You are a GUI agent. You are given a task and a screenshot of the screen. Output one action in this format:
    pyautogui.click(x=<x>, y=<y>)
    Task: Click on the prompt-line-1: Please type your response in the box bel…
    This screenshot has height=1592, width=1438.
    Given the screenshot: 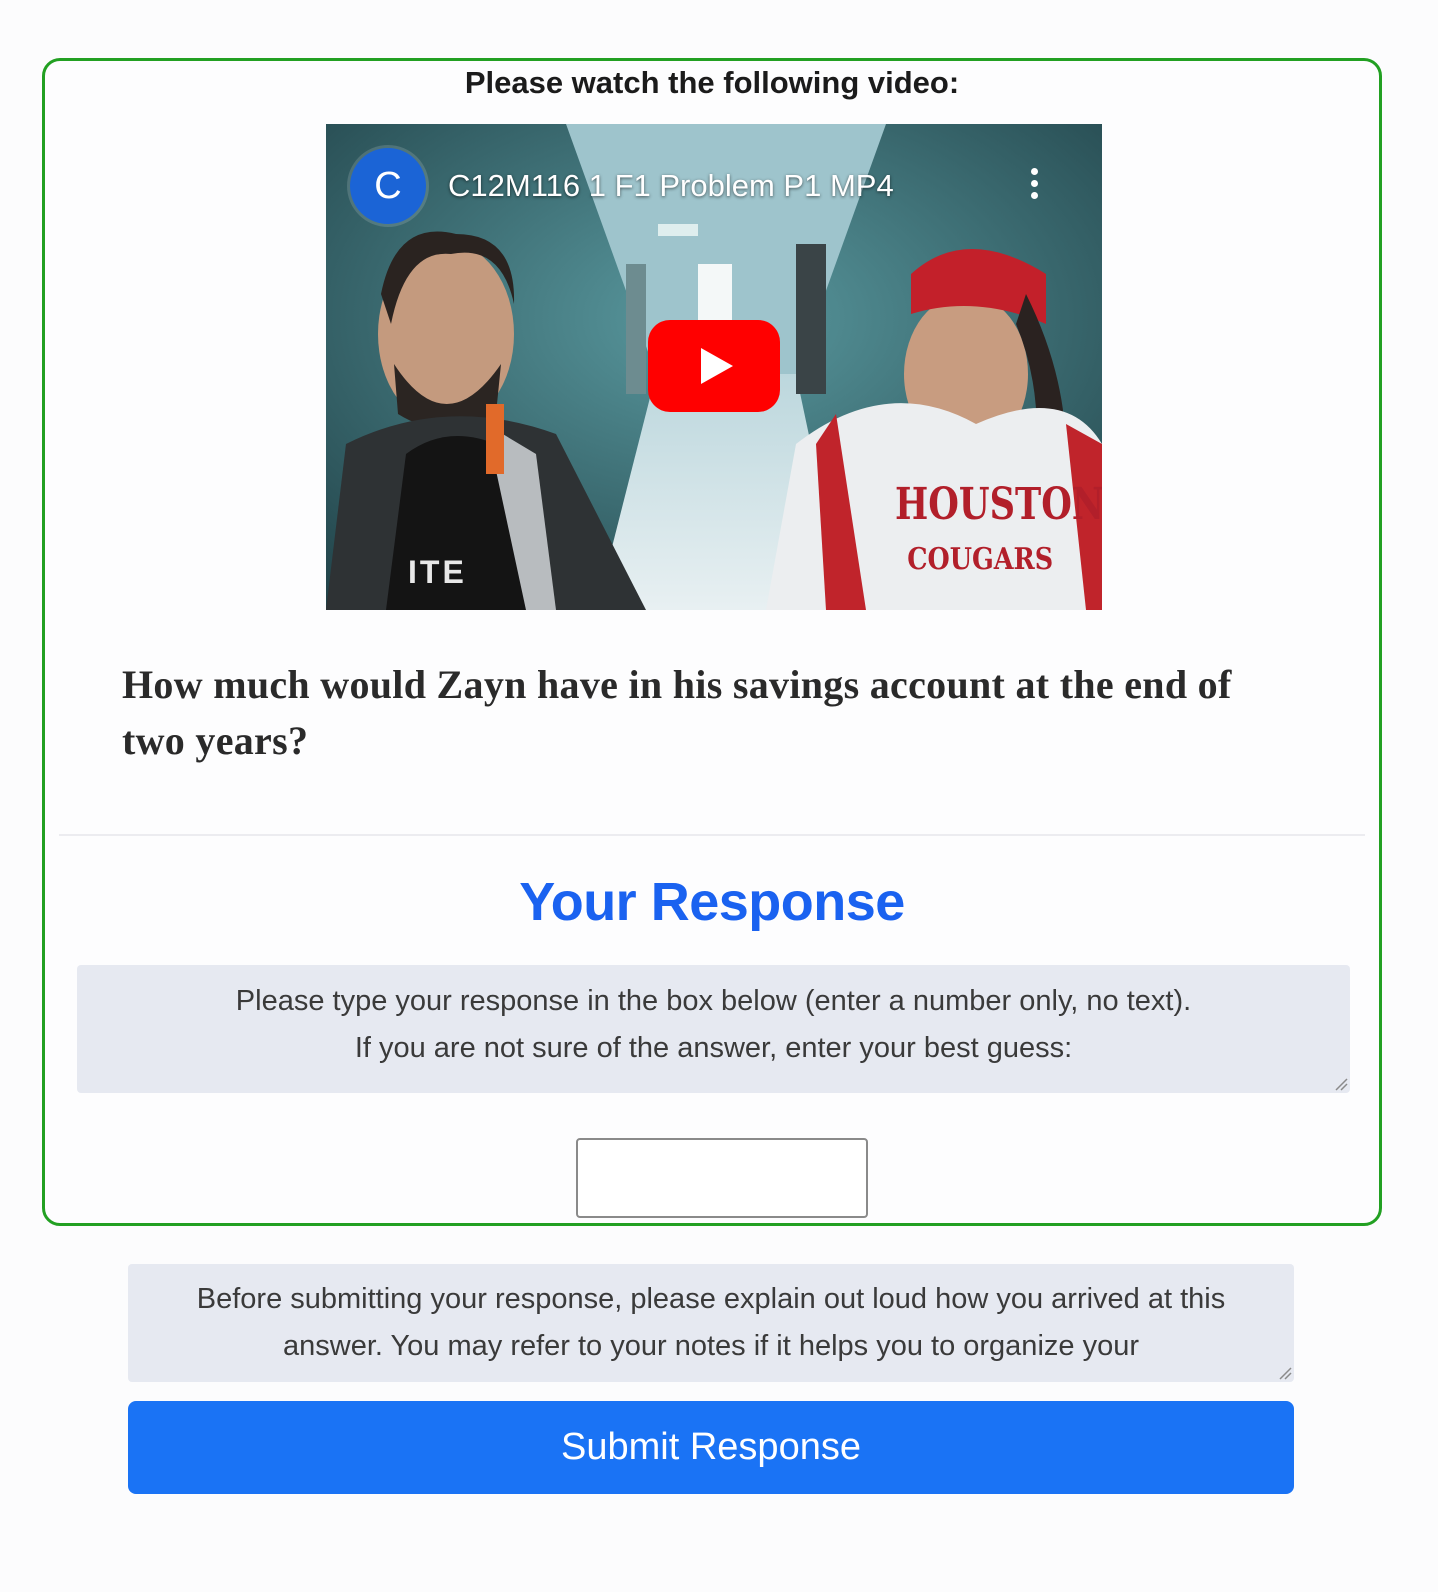 What is the action you would take?
    pyautogui.click(x=713, y=1001)
    